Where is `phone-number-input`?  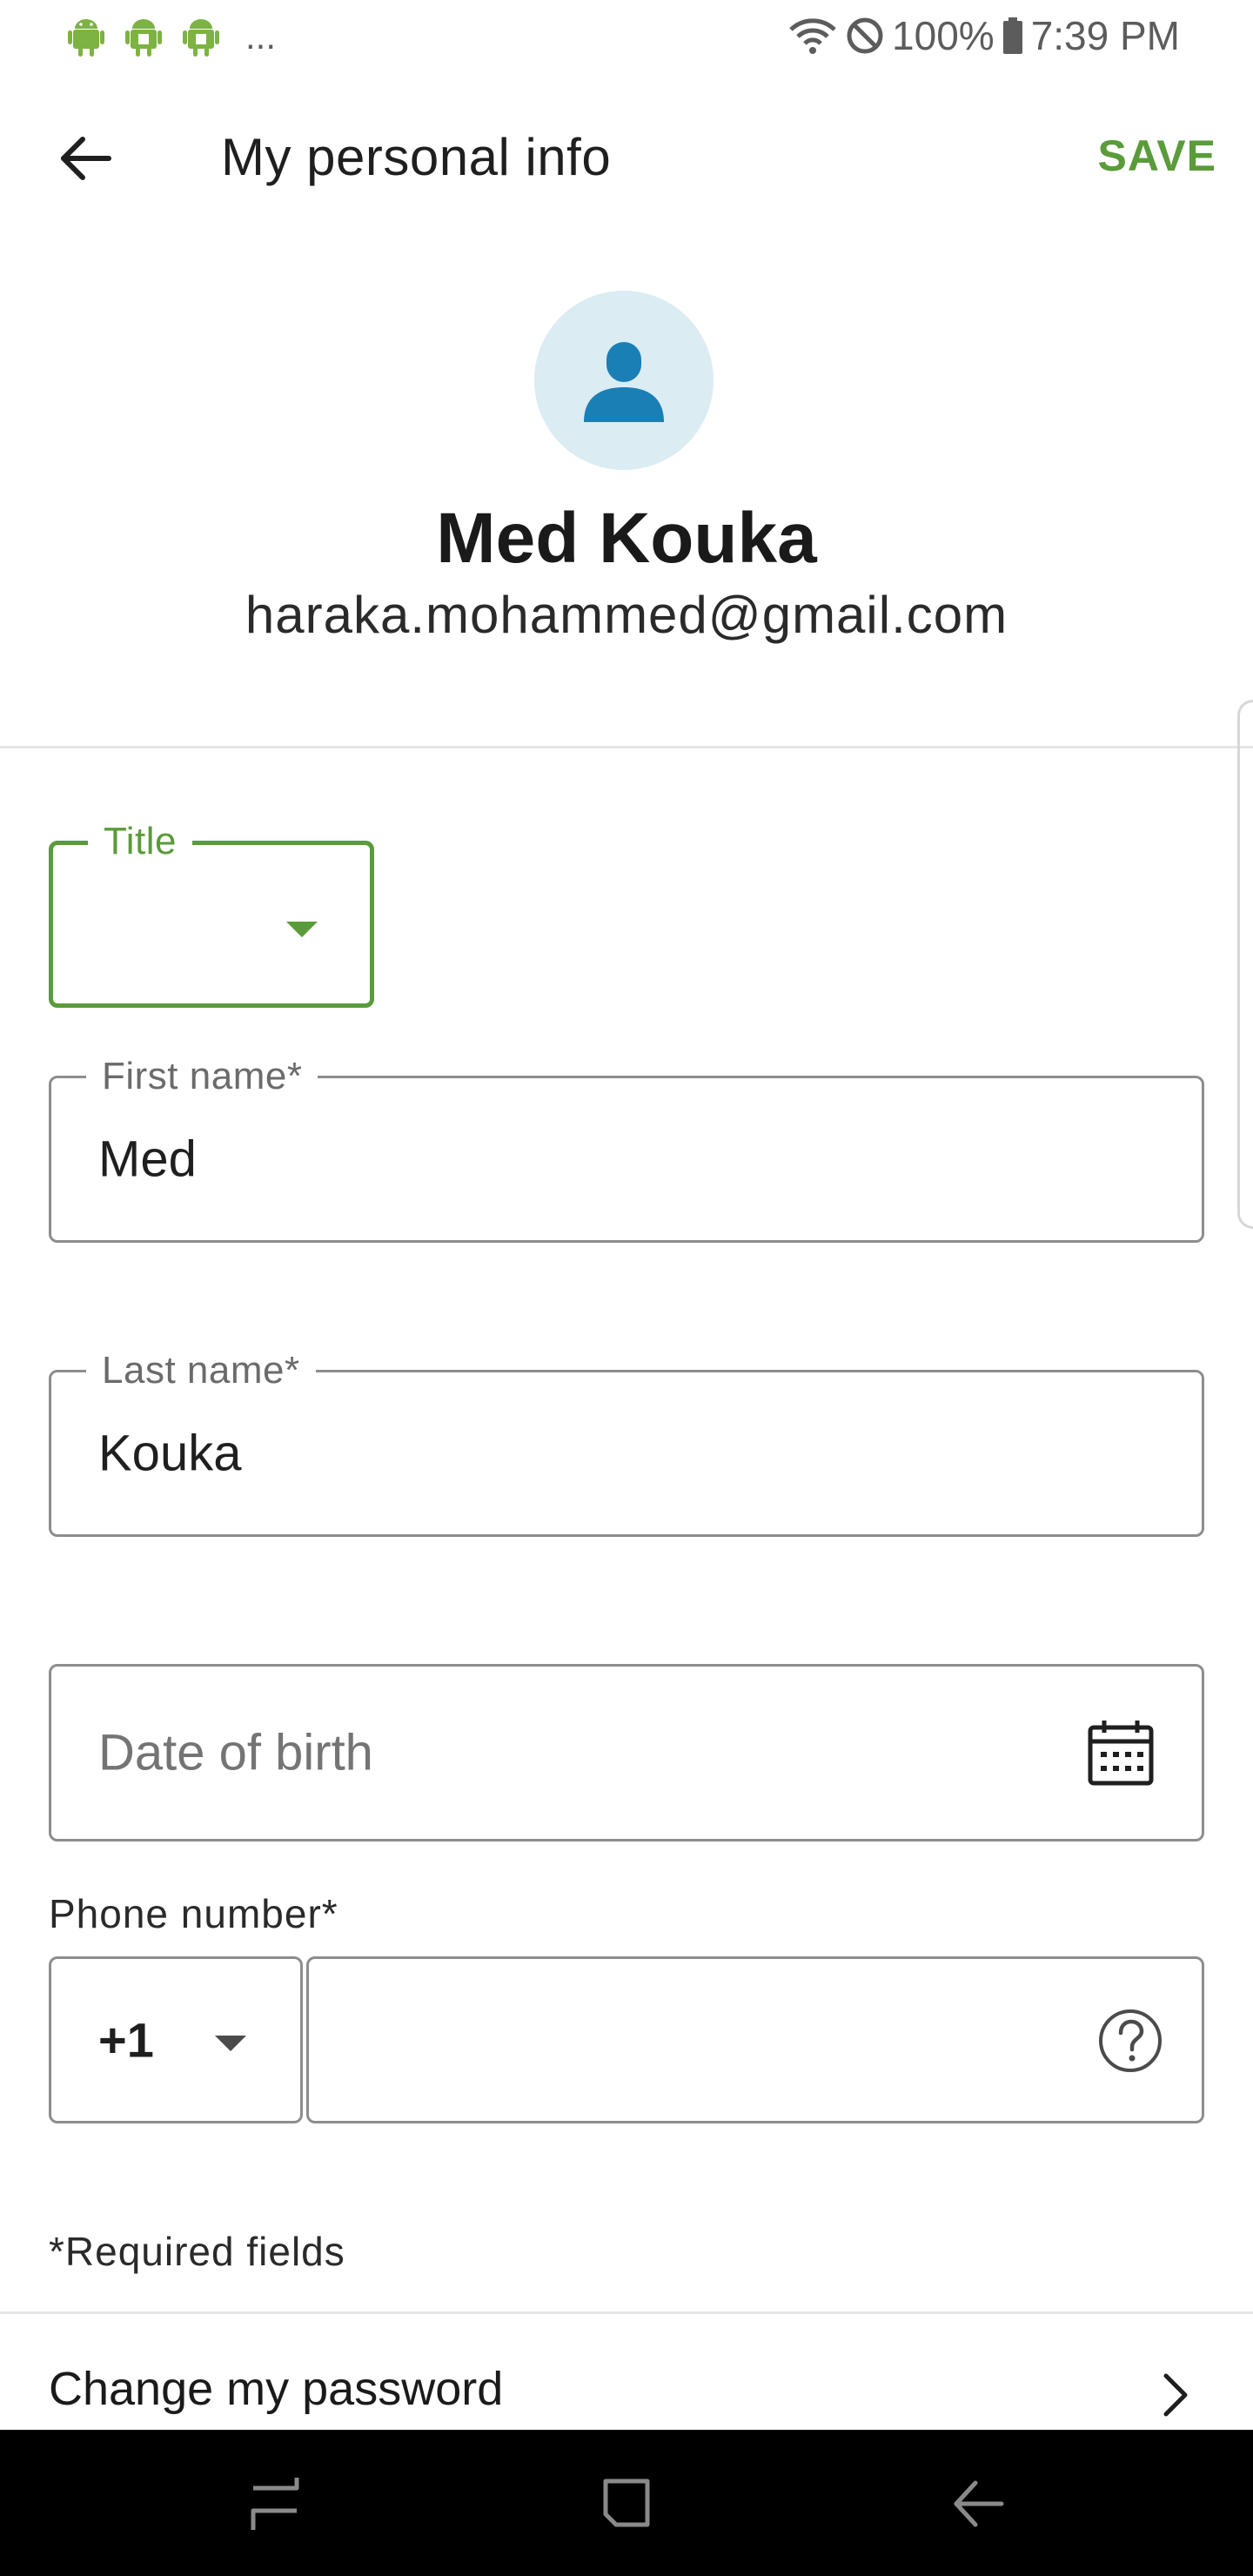
phone-number-input is located at coordinates (755, 2040).